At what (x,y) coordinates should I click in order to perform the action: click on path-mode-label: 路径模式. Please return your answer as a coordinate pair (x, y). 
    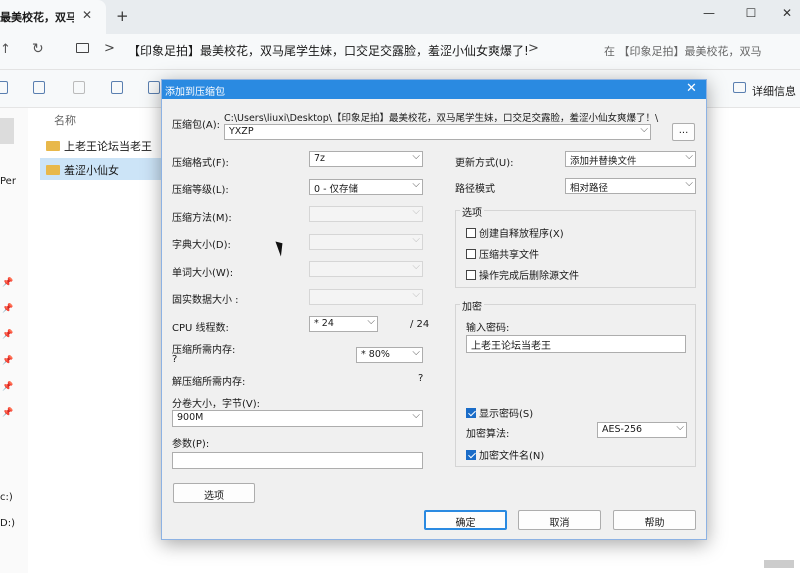
    Looking at the image, I should click on (475, 189).